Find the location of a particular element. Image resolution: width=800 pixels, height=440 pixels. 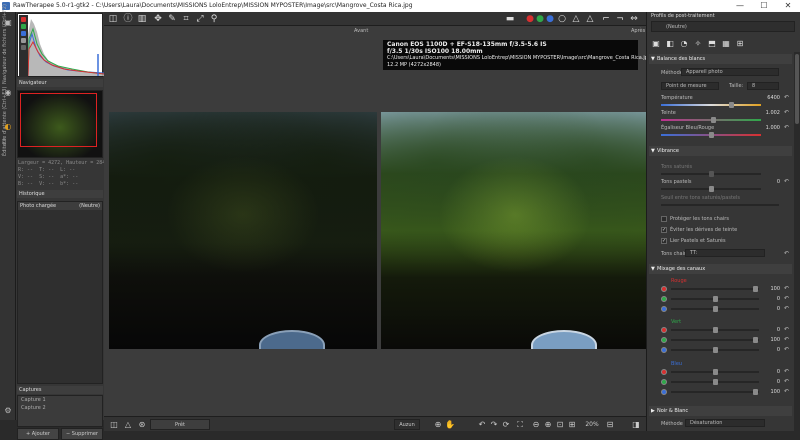

pastel-reset-icon: ↶ is located at coordinates (786, 181).